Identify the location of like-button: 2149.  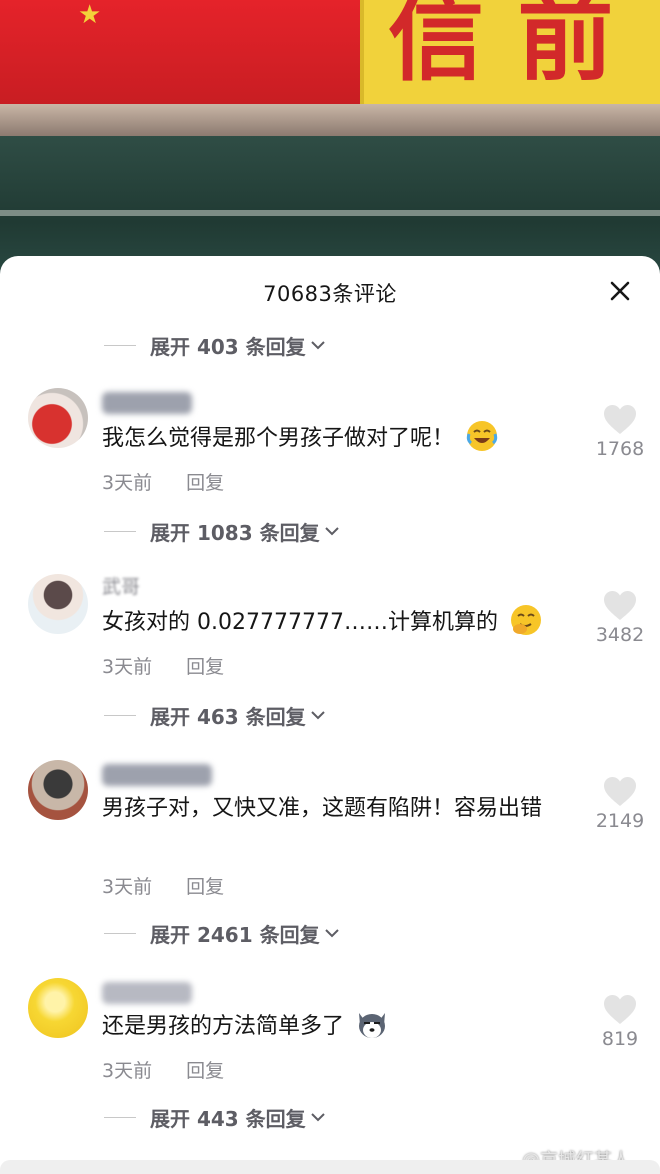
(620, 804).